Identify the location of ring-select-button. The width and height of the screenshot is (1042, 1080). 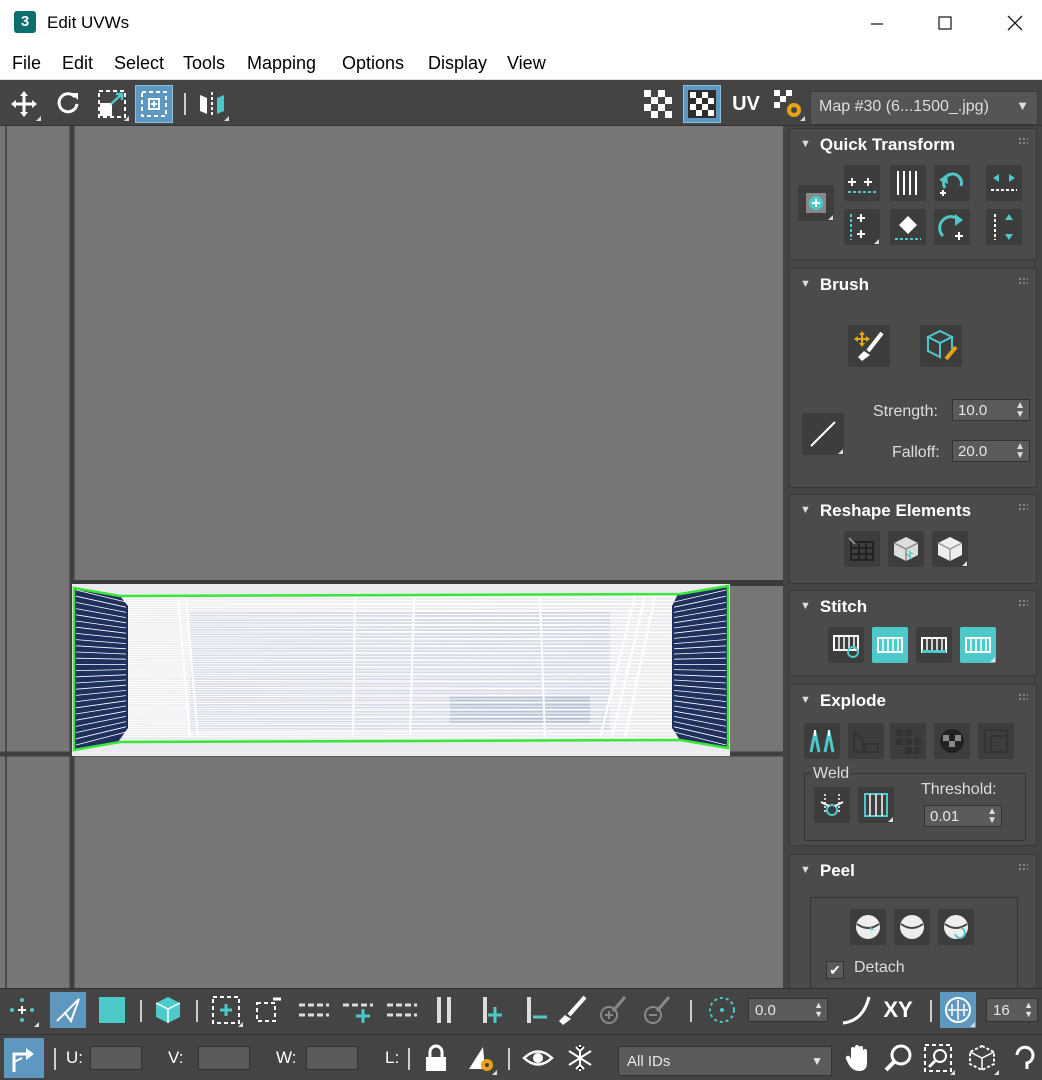
(444, 1010).